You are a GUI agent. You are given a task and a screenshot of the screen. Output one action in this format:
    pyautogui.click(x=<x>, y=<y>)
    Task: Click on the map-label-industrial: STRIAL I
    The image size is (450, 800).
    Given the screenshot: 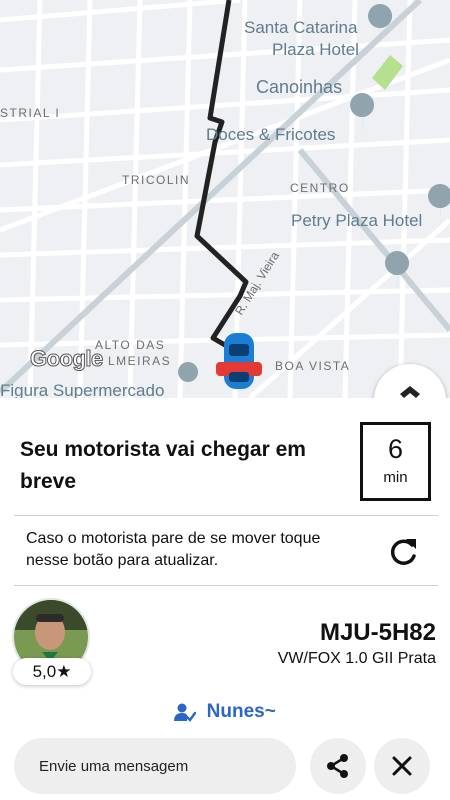 What is the action you would take?
    pyautogui.click(x=30, y=113)
    